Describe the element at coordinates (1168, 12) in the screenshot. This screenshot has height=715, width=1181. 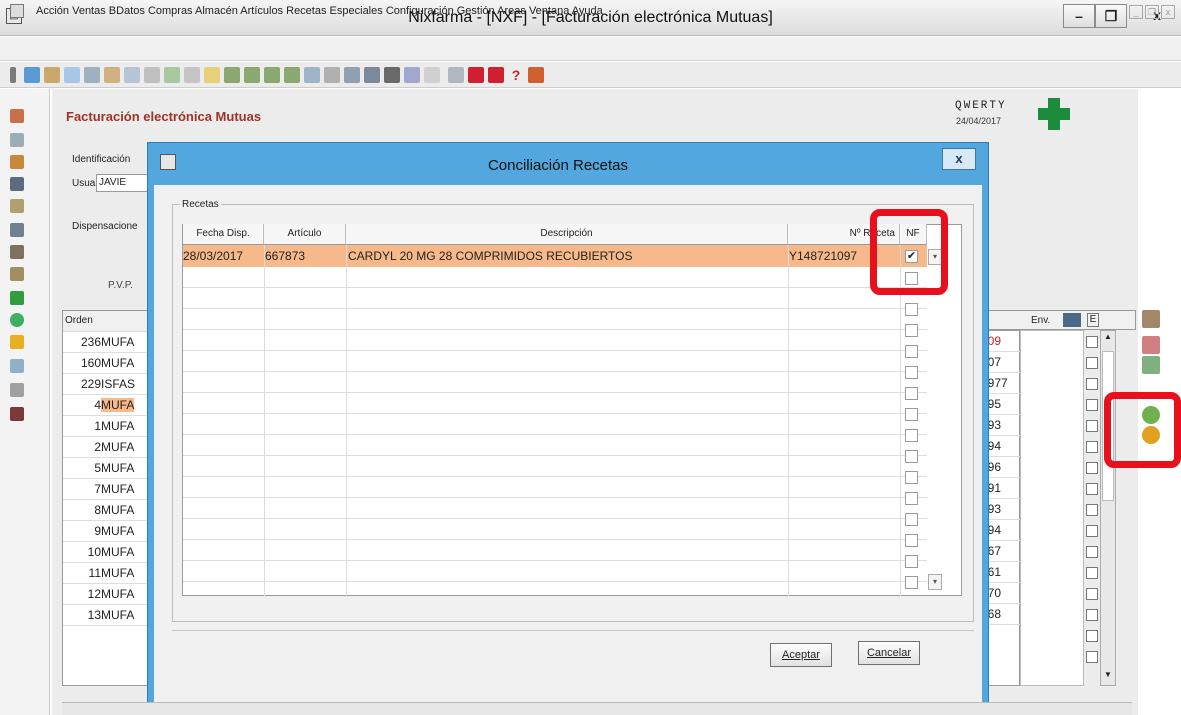
I see `mdi-close-icon: x` at that location.